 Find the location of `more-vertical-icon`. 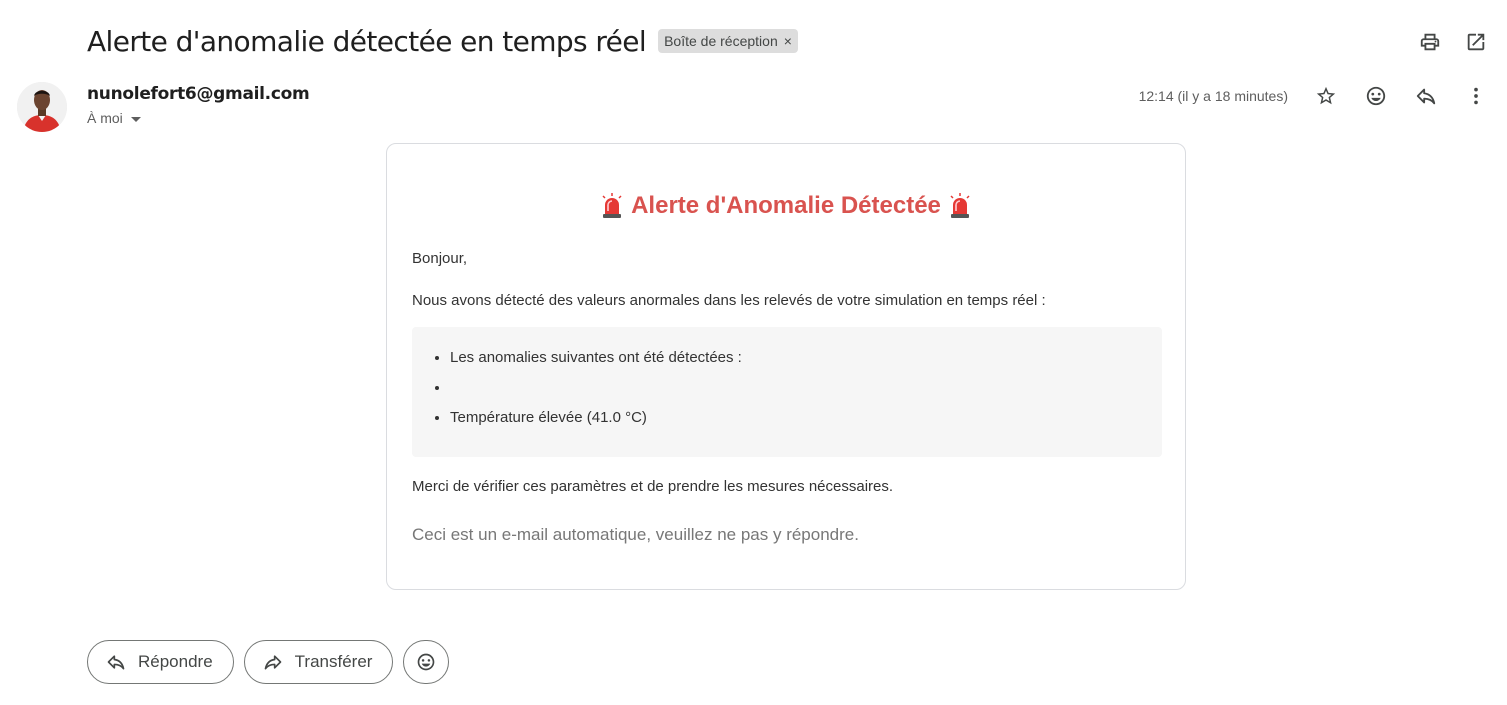

more-vertical-icon is located at coordinates (1476, 96).